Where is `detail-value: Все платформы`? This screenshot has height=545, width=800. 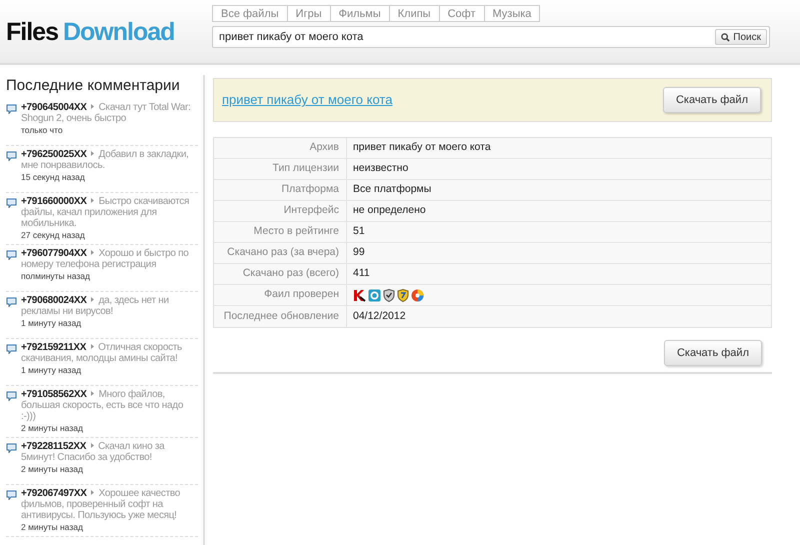
detail-value: Все платформы is located at coordinates (392, 190).